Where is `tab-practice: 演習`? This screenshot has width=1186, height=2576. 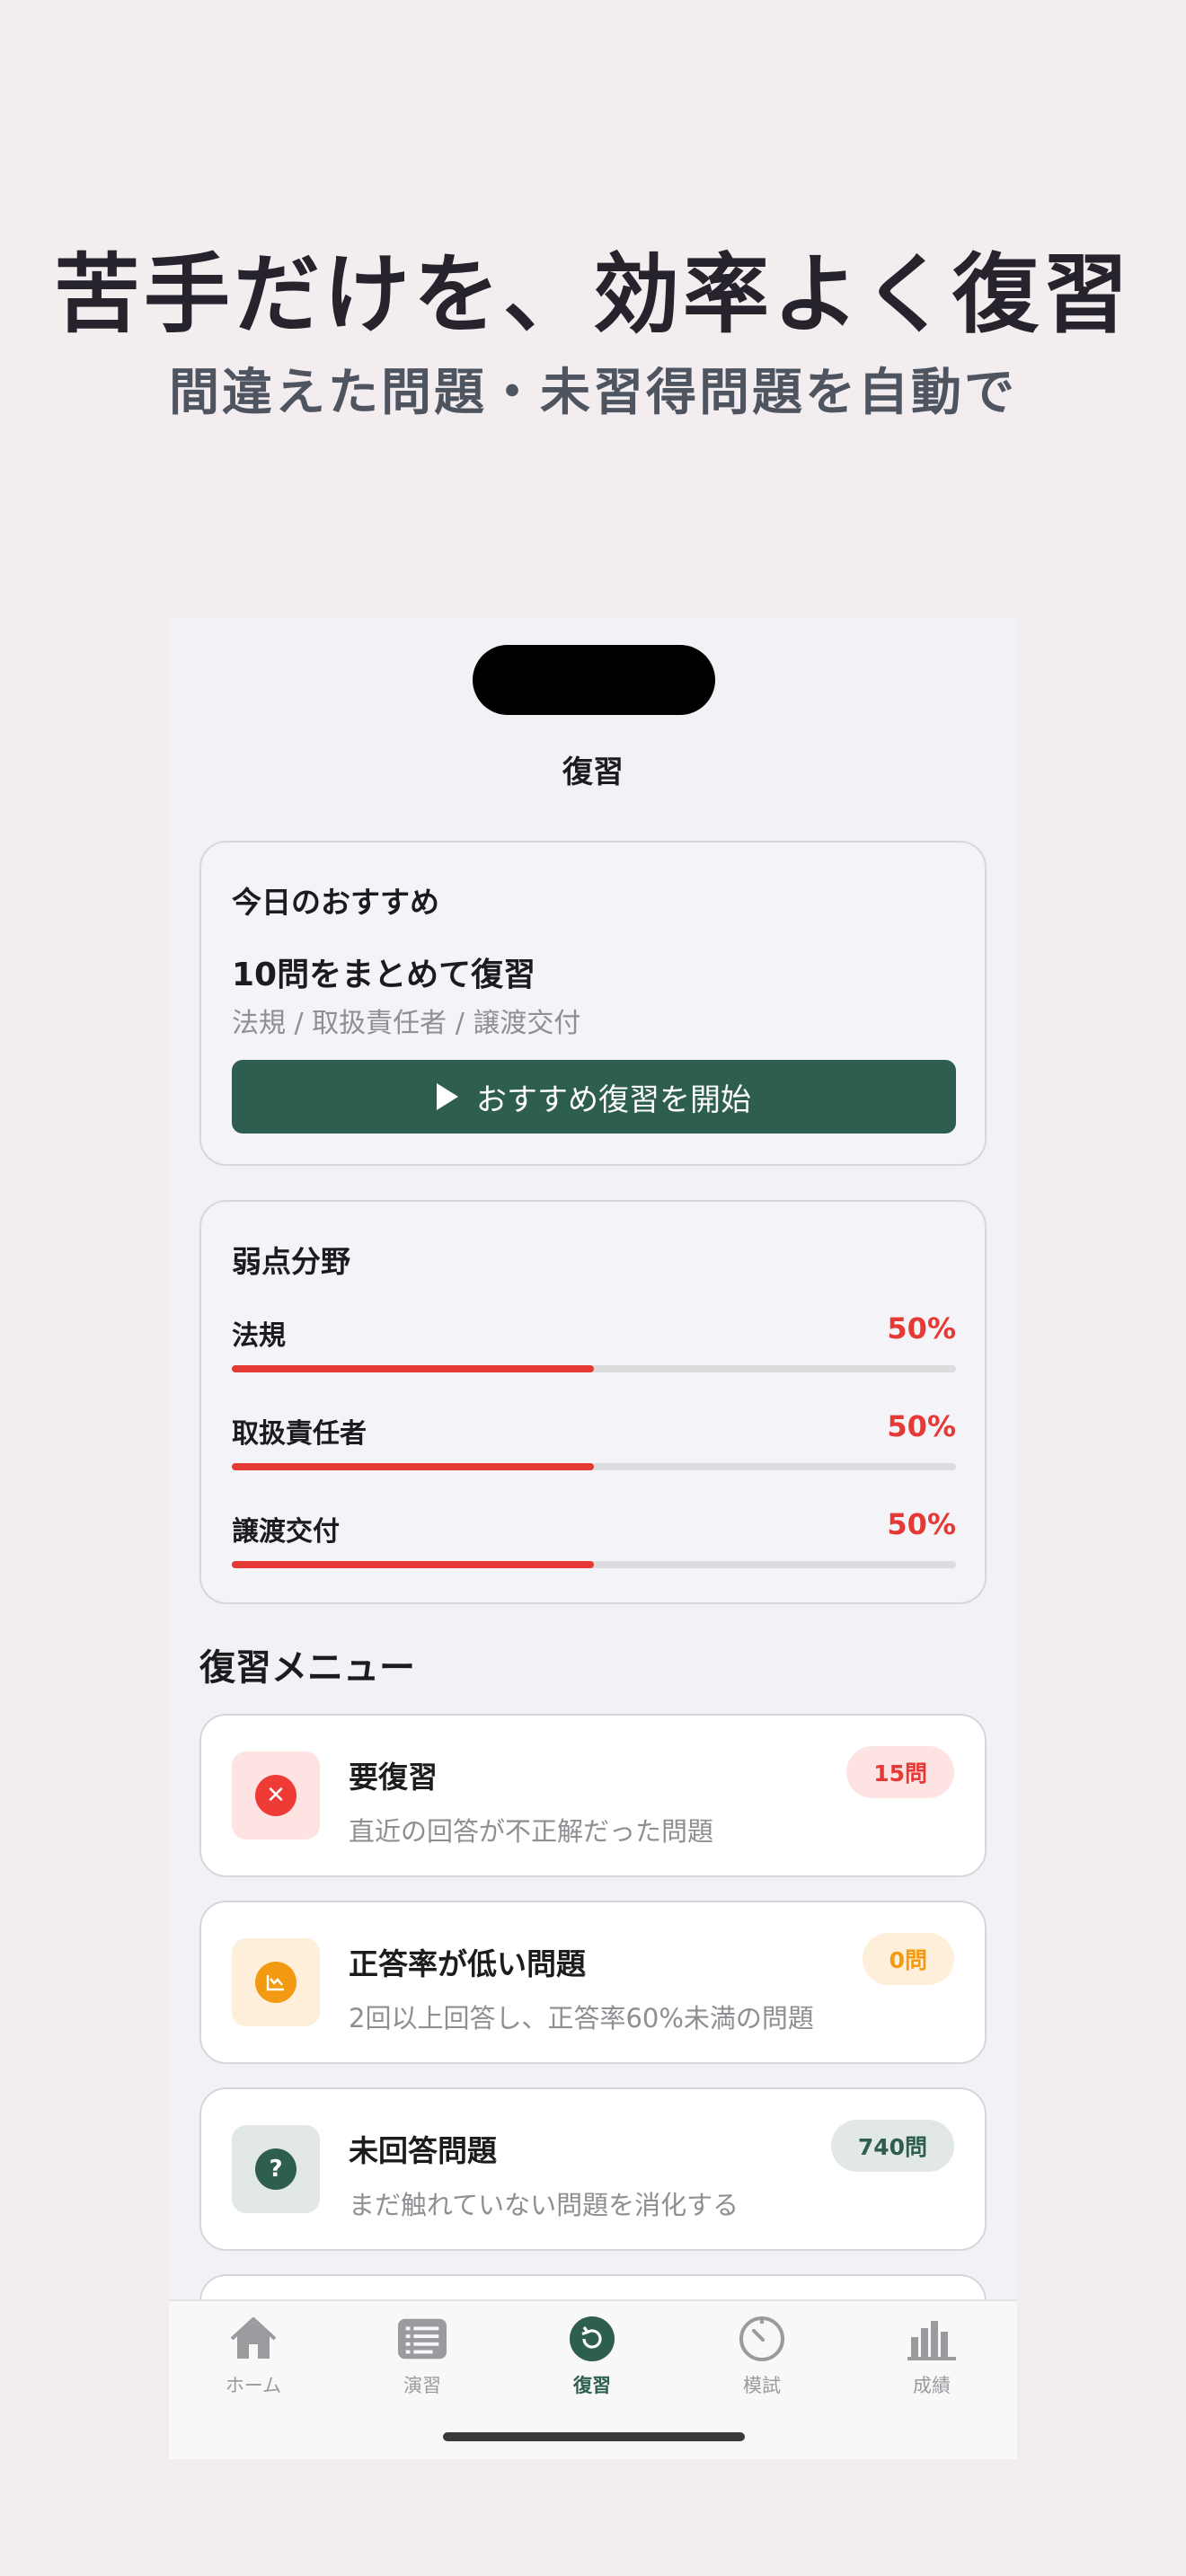 tab-practice: 演習 is located at coordinates (422, 2359).